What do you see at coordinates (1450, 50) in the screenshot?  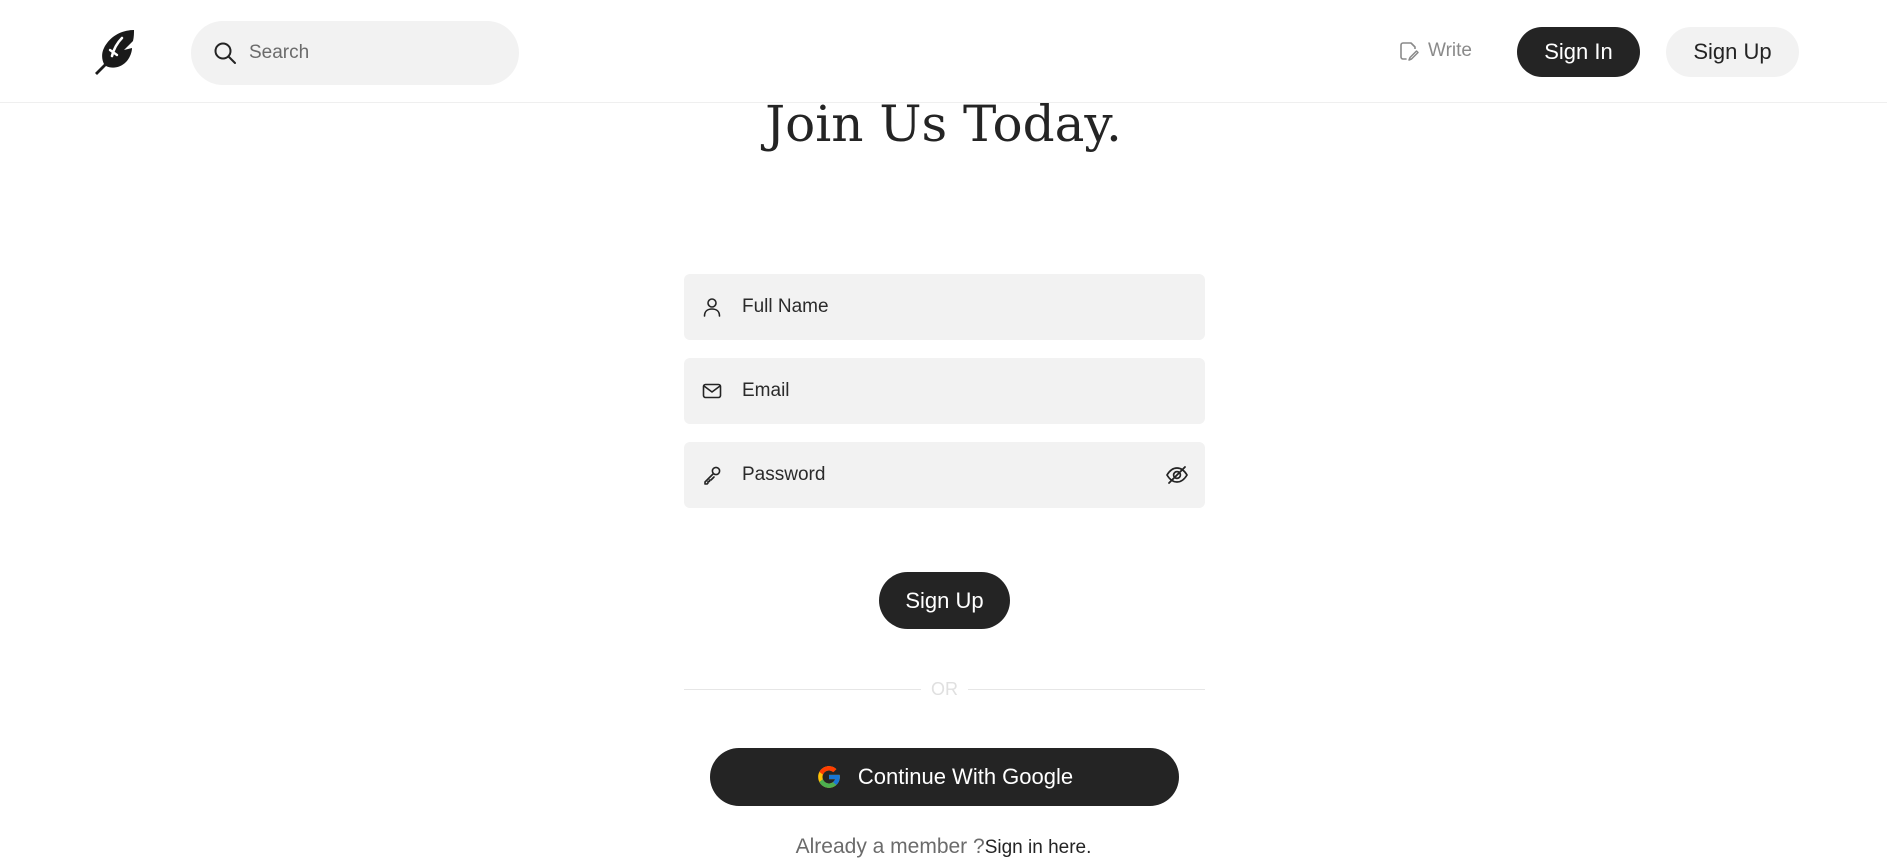 I see `write-label: Write` at bounding box center [1450, 50].